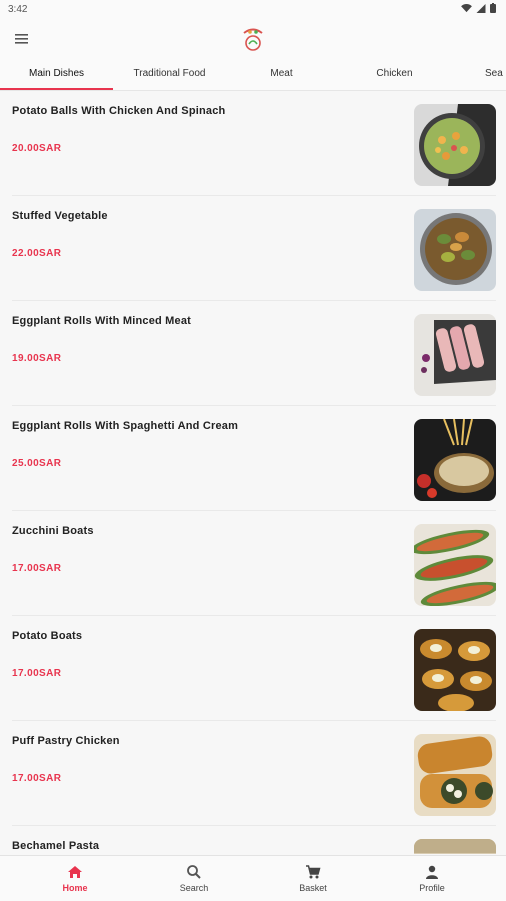 This screenshot has height=901, width=506. I want to click on list-item: Potato Boats 17.00SAR, so click(254, 668).